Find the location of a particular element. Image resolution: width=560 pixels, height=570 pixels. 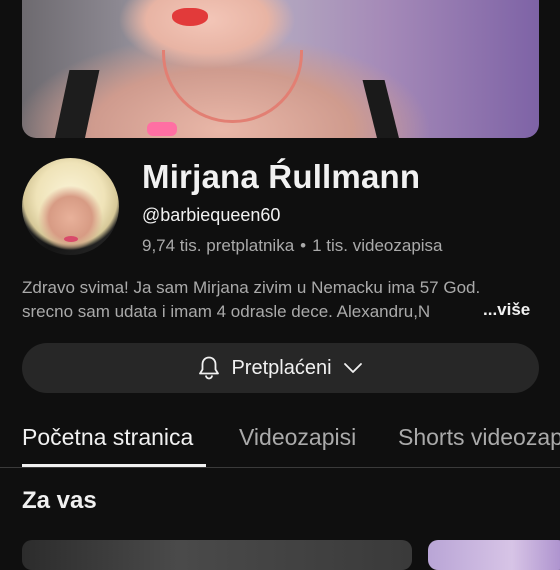

bell-icon is located at coordinates (209, 368).